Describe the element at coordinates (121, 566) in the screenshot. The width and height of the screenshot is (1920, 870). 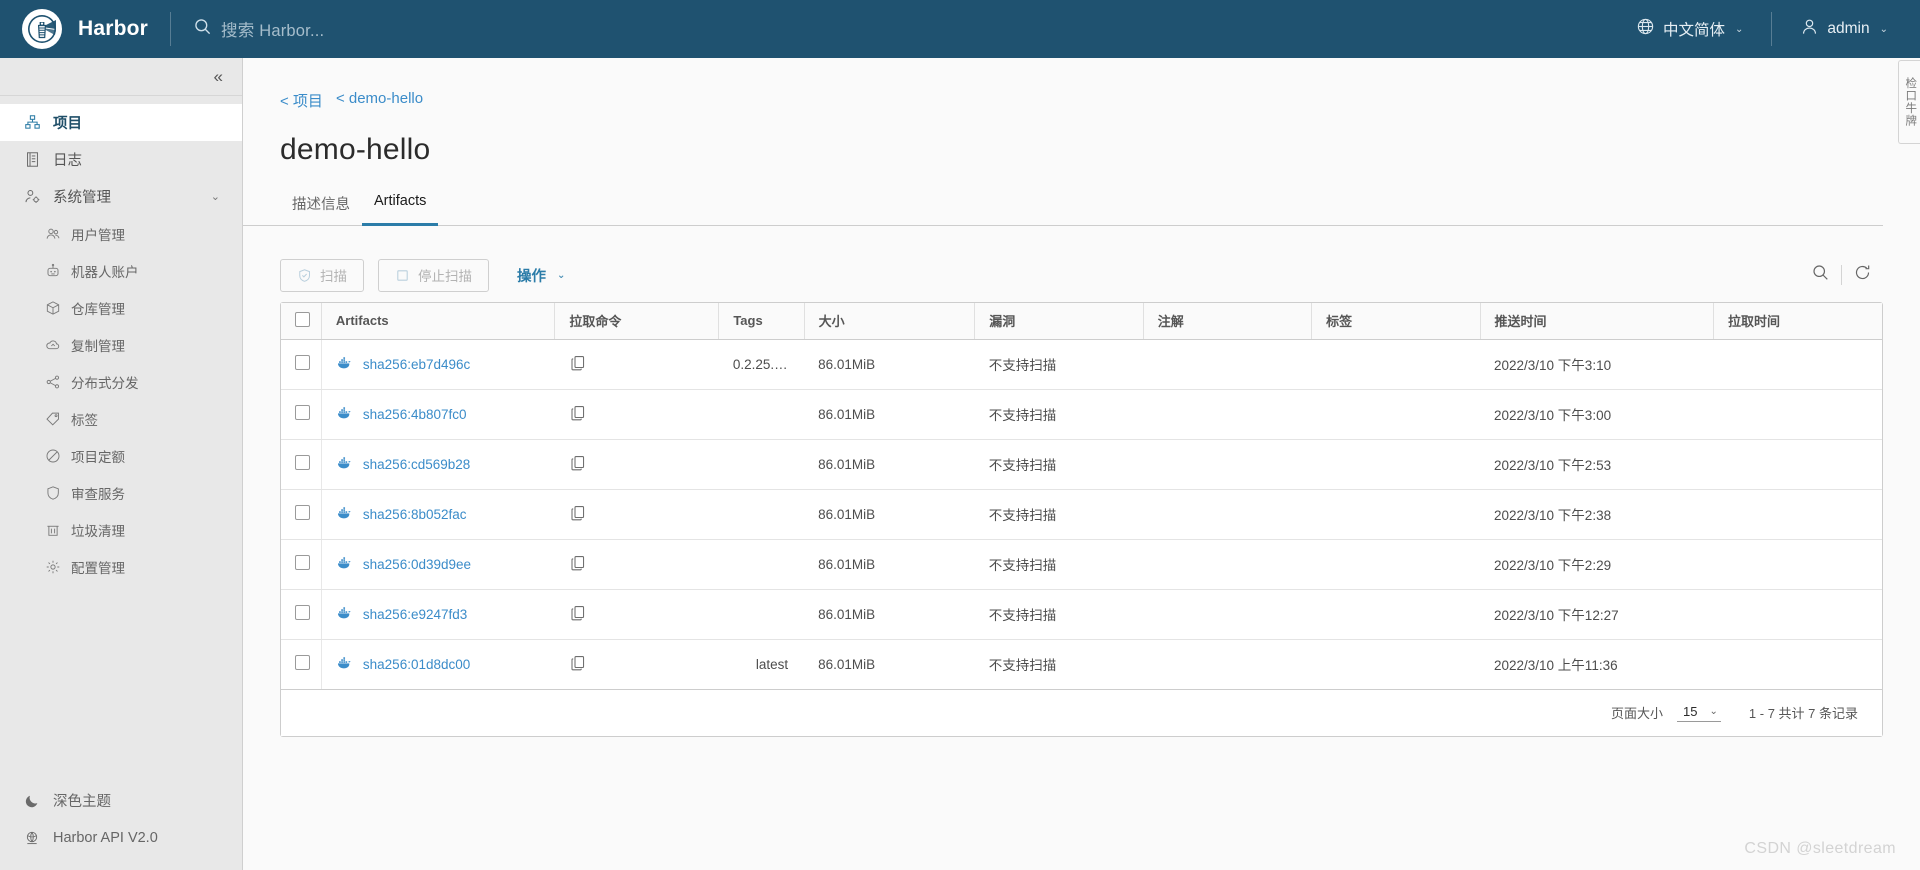
I see `sidebar-item-configuration: 配置管理` at that location.